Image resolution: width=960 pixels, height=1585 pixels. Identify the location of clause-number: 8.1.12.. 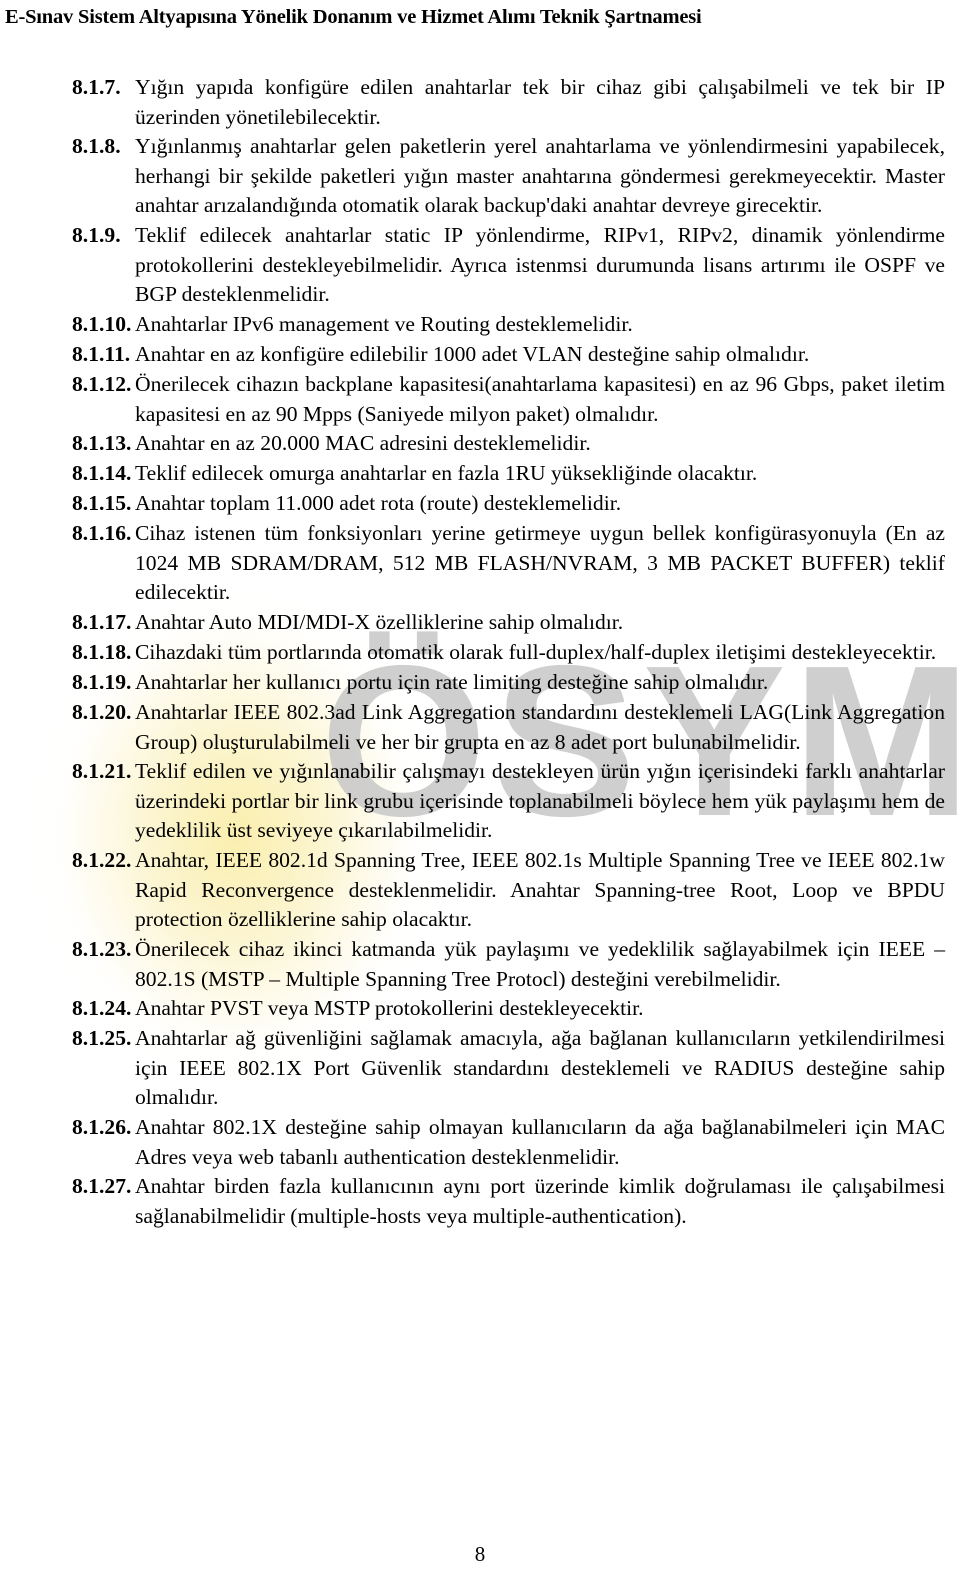
(102, 384).